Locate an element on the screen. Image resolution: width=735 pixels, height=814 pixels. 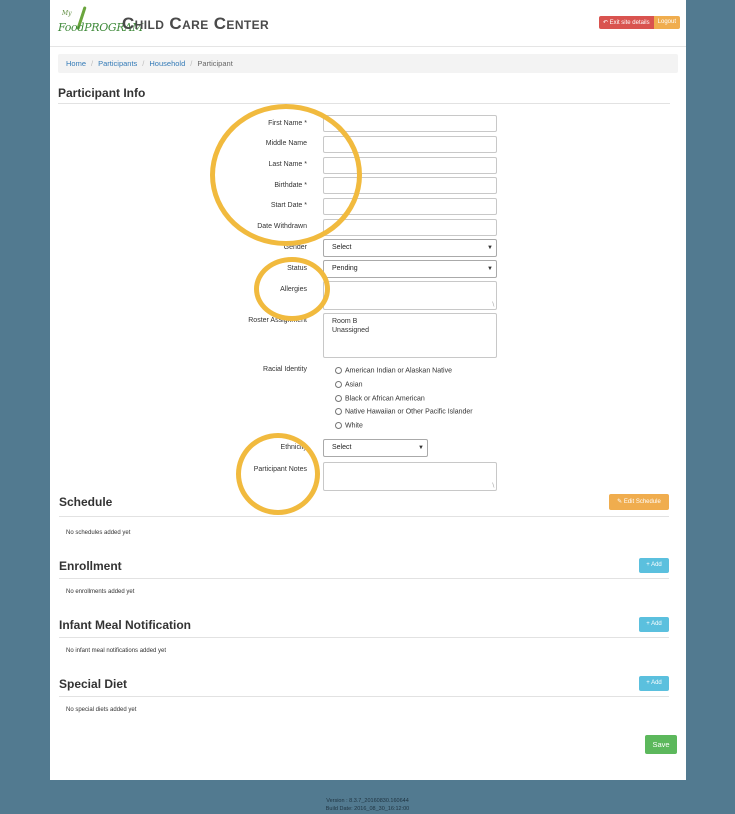
edit-schedule-label: Edit Schedule is located at coordinates (642, 502).